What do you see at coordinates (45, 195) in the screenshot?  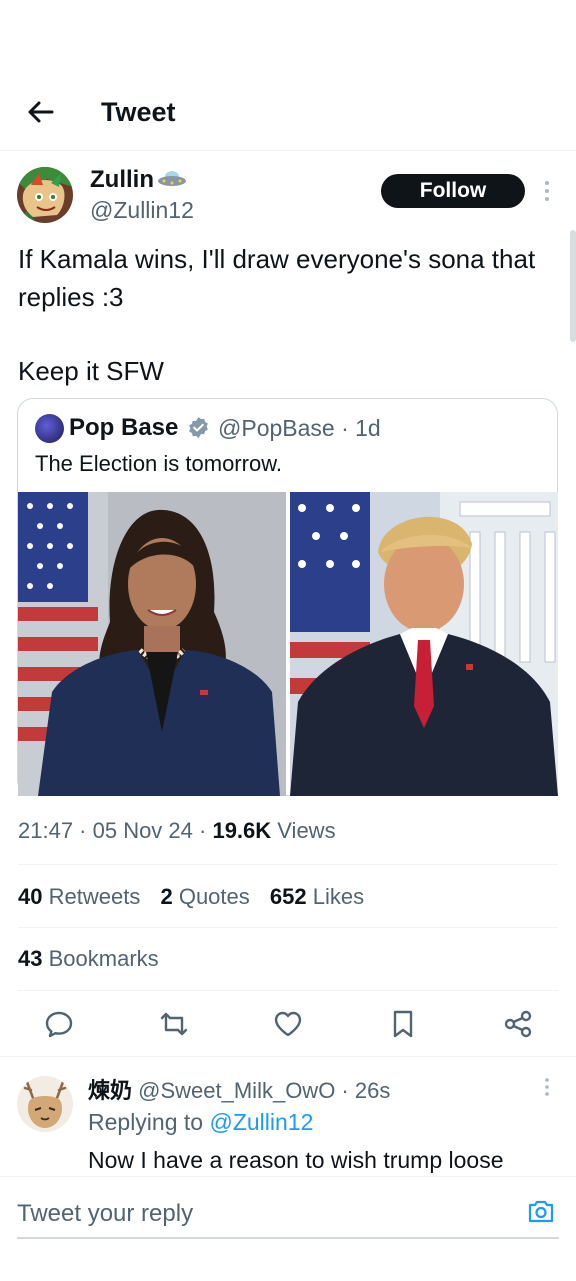 I see `author-avatar` at bounding box center [45, 195].